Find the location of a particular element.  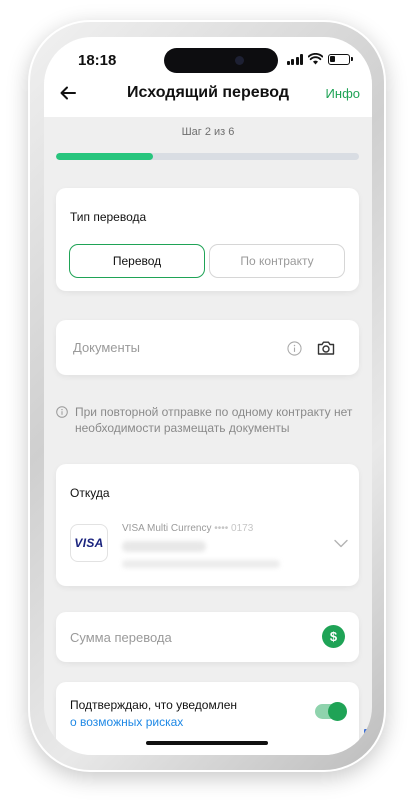

amount-placeholder: Сумма перевода is located at coordinates (121, 637).